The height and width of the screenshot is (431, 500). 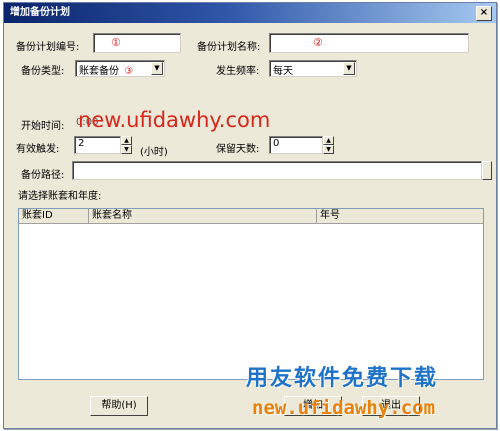 What do you see at coordinates (238, 149) in the screenshot?
I see `keep-days-label: 保留天数:` at bounding box center [238, 149].